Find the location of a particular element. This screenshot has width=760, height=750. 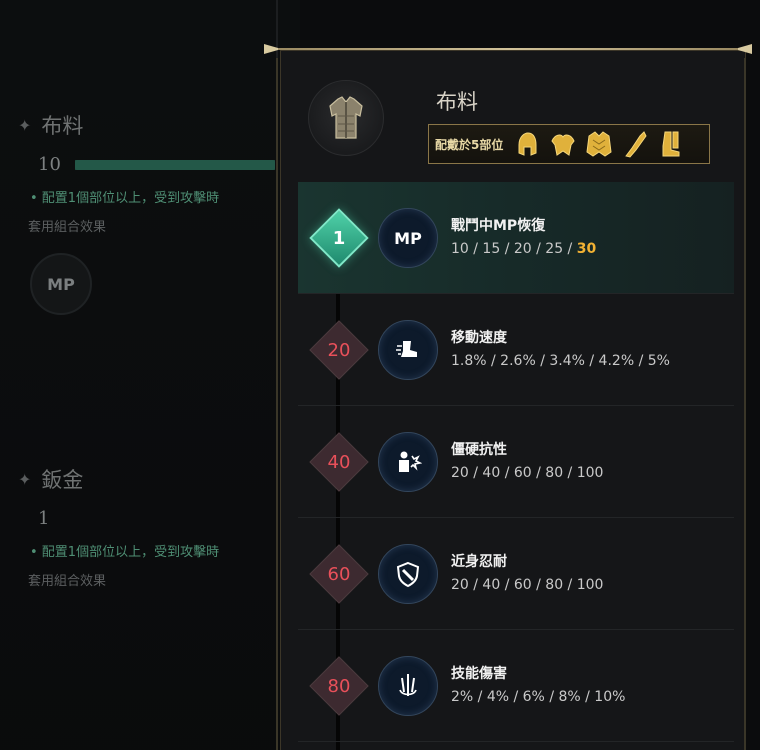

bg-progress-bar is located at coordinates (174, 164).